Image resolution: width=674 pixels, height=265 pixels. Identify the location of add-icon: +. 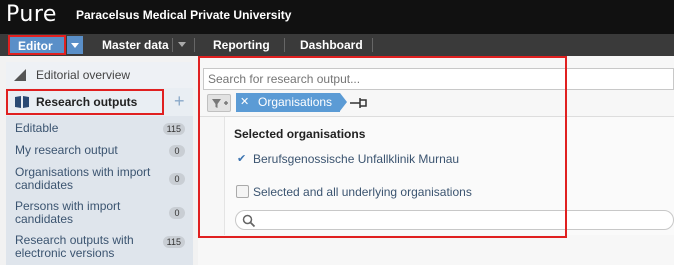
(179, 101).